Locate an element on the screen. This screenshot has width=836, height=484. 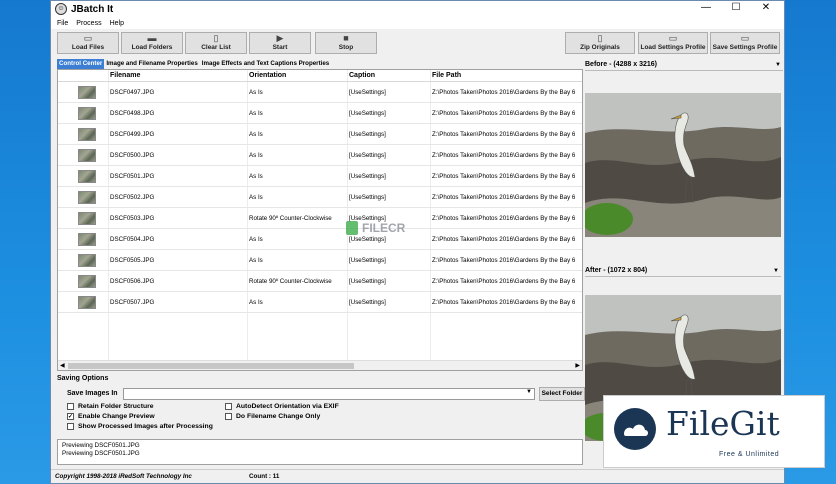
cell-filename: DSCF0503.JPG is located at coordinates (132, 218).